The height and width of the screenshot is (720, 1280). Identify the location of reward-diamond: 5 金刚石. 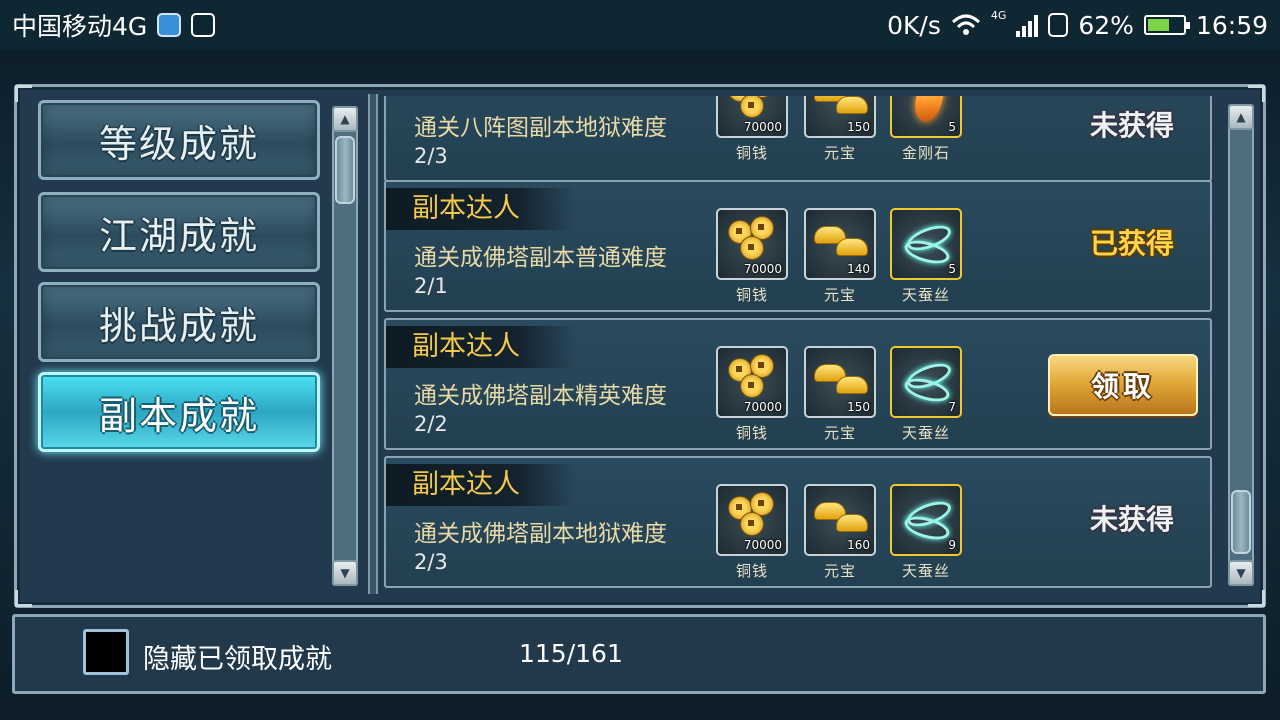
(926, 135).